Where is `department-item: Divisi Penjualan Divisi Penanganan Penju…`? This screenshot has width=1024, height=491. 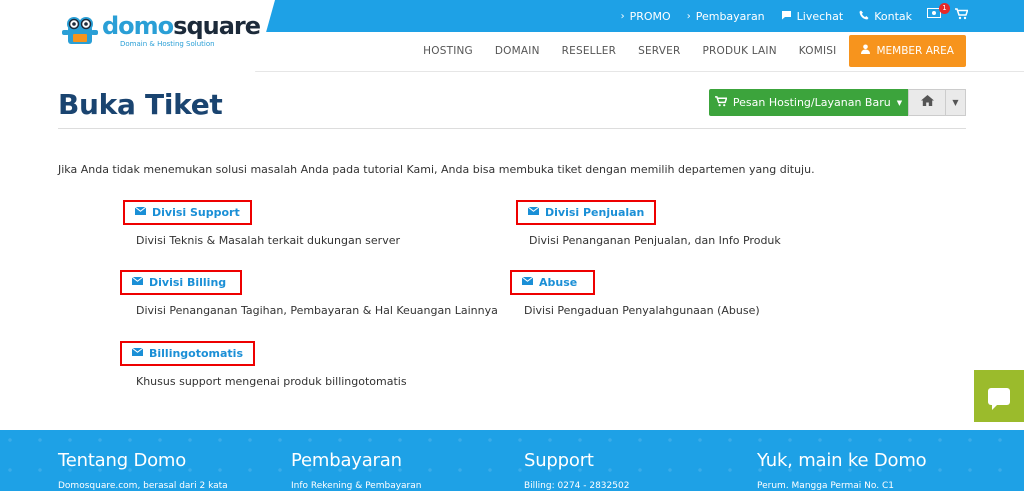
department-item: Divisi Penjualan Divisi Penanganan Penju… is located at coordinates (648, 223).